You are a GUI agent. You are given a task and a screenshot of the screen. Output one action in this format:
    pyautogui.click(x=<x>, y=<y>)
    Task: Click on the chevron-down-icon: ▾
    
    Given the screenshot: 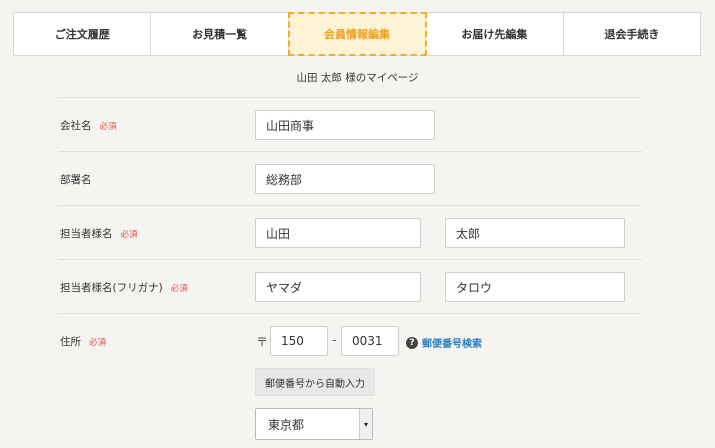 What is the action you would take?
    pyautogui.click(x=365, y=424)
    